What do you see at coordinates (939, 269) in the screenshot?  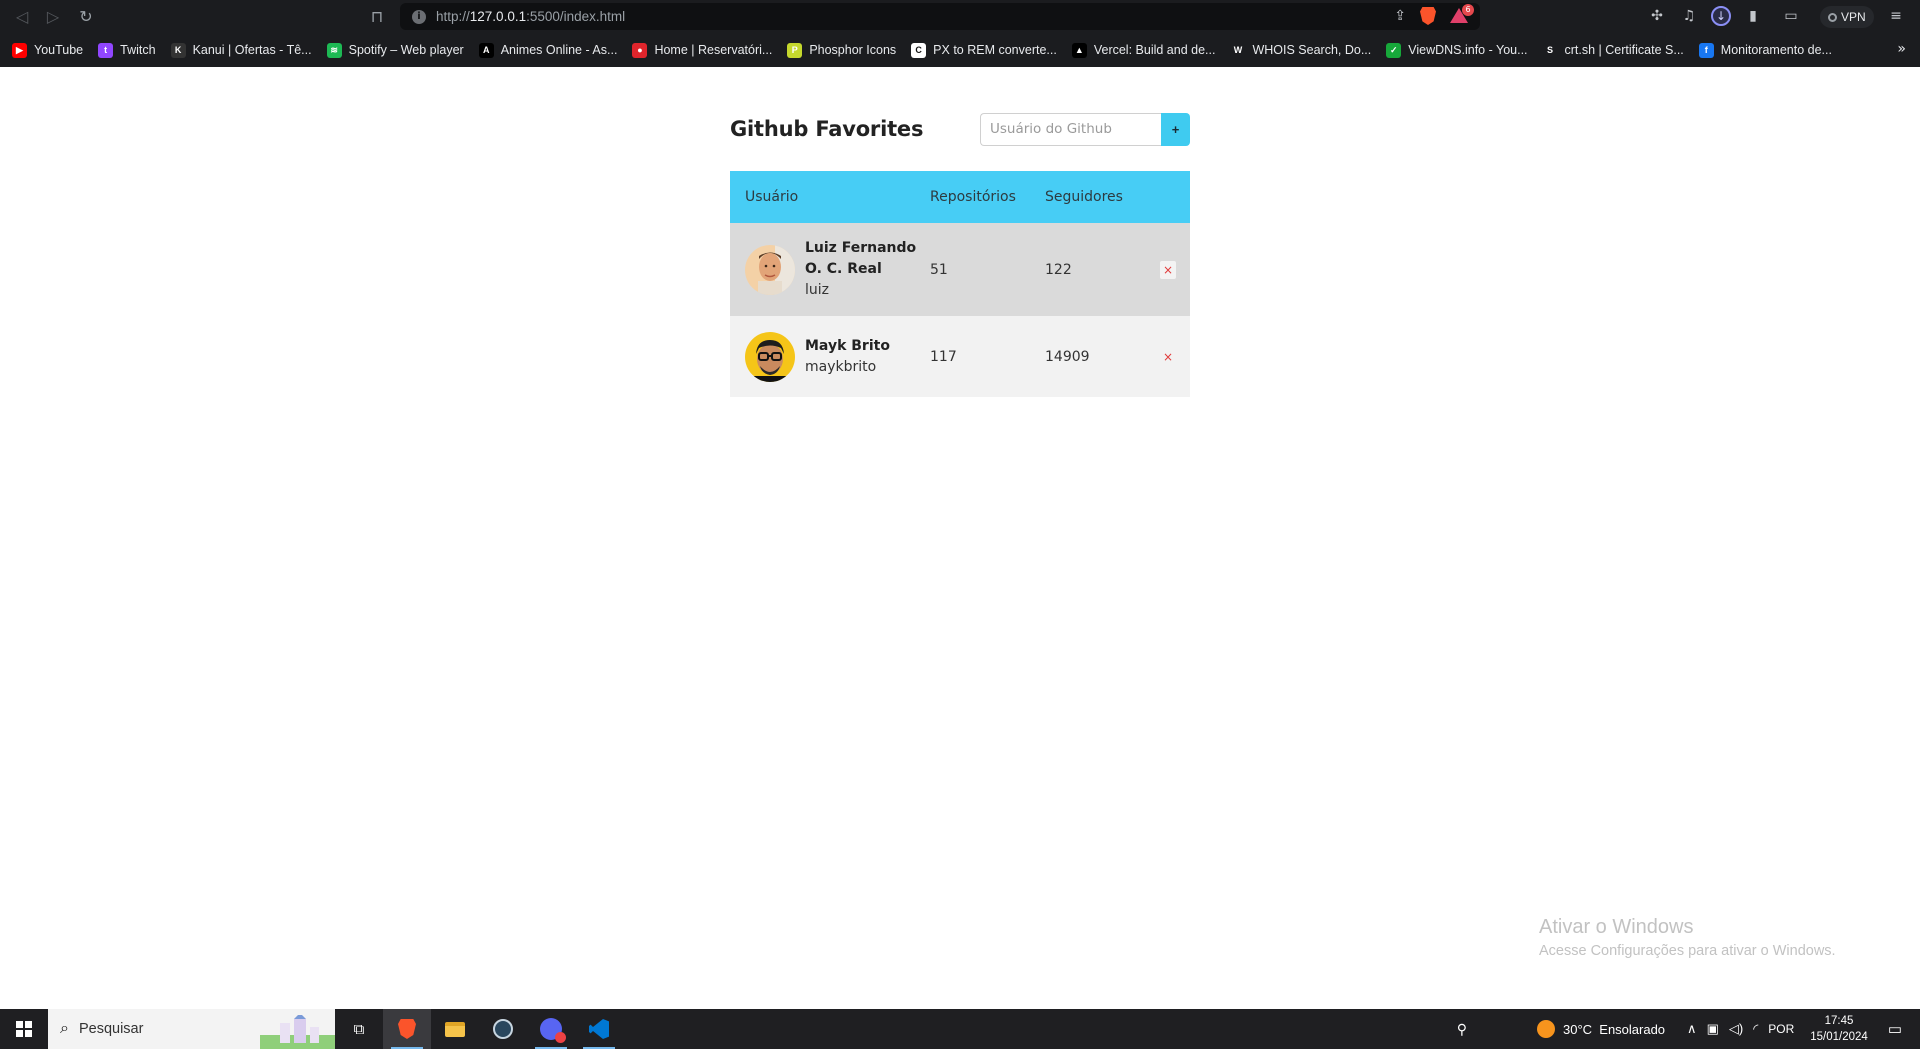 I see `repos-count: 51` at bounding box center [939, 269].